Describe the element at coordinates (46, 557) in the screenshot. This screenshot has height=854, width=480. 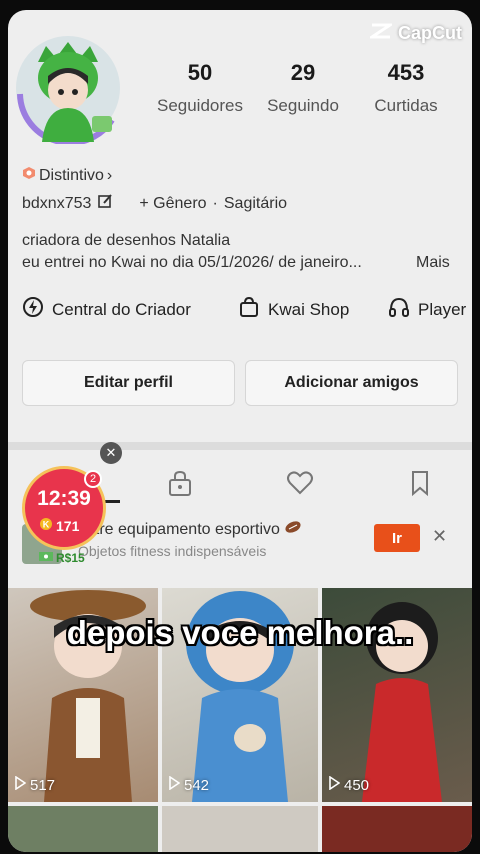
I see `cash-icon` at that location.